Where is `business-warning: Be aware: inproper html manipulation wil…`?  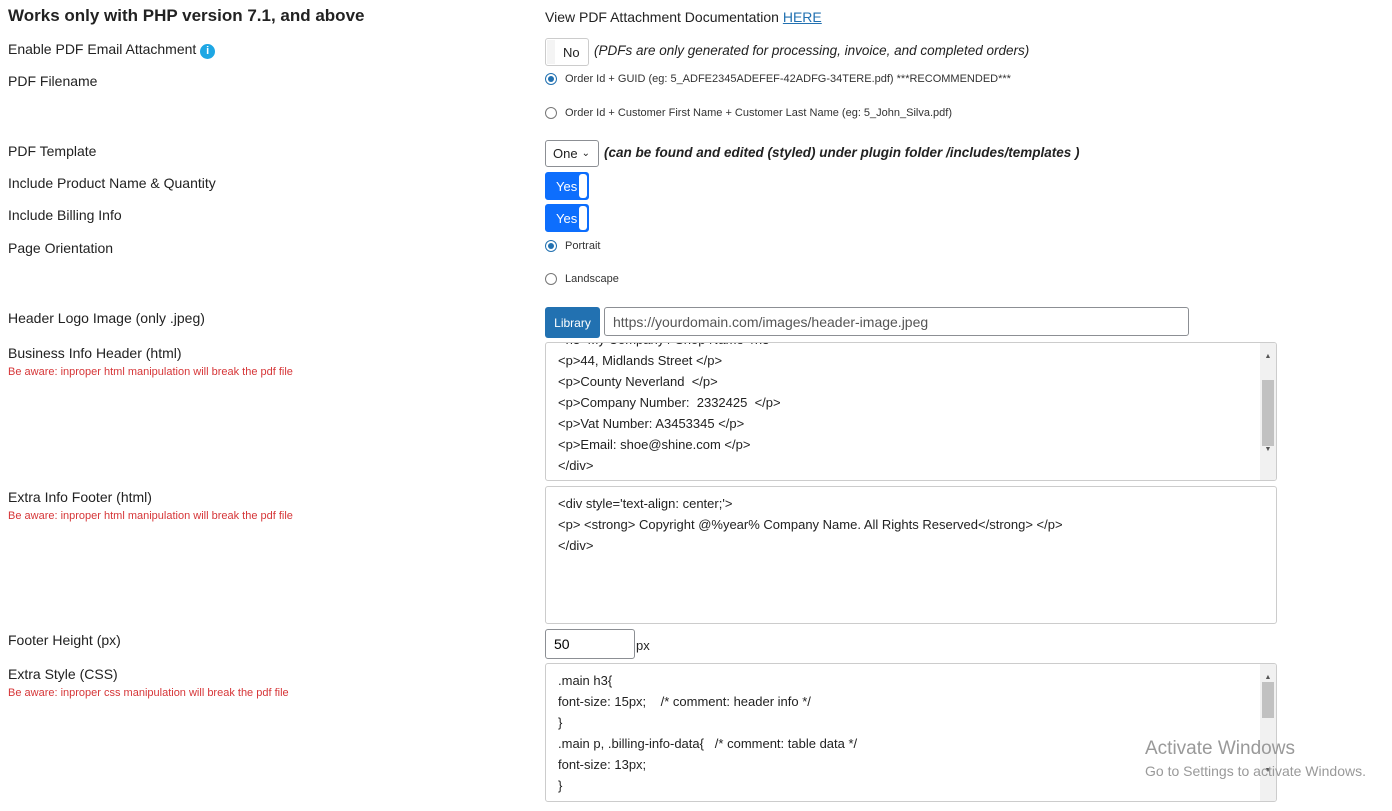 business-warning: Be aware: inproper html manipulation wil… is located at coordinates (150, 372).